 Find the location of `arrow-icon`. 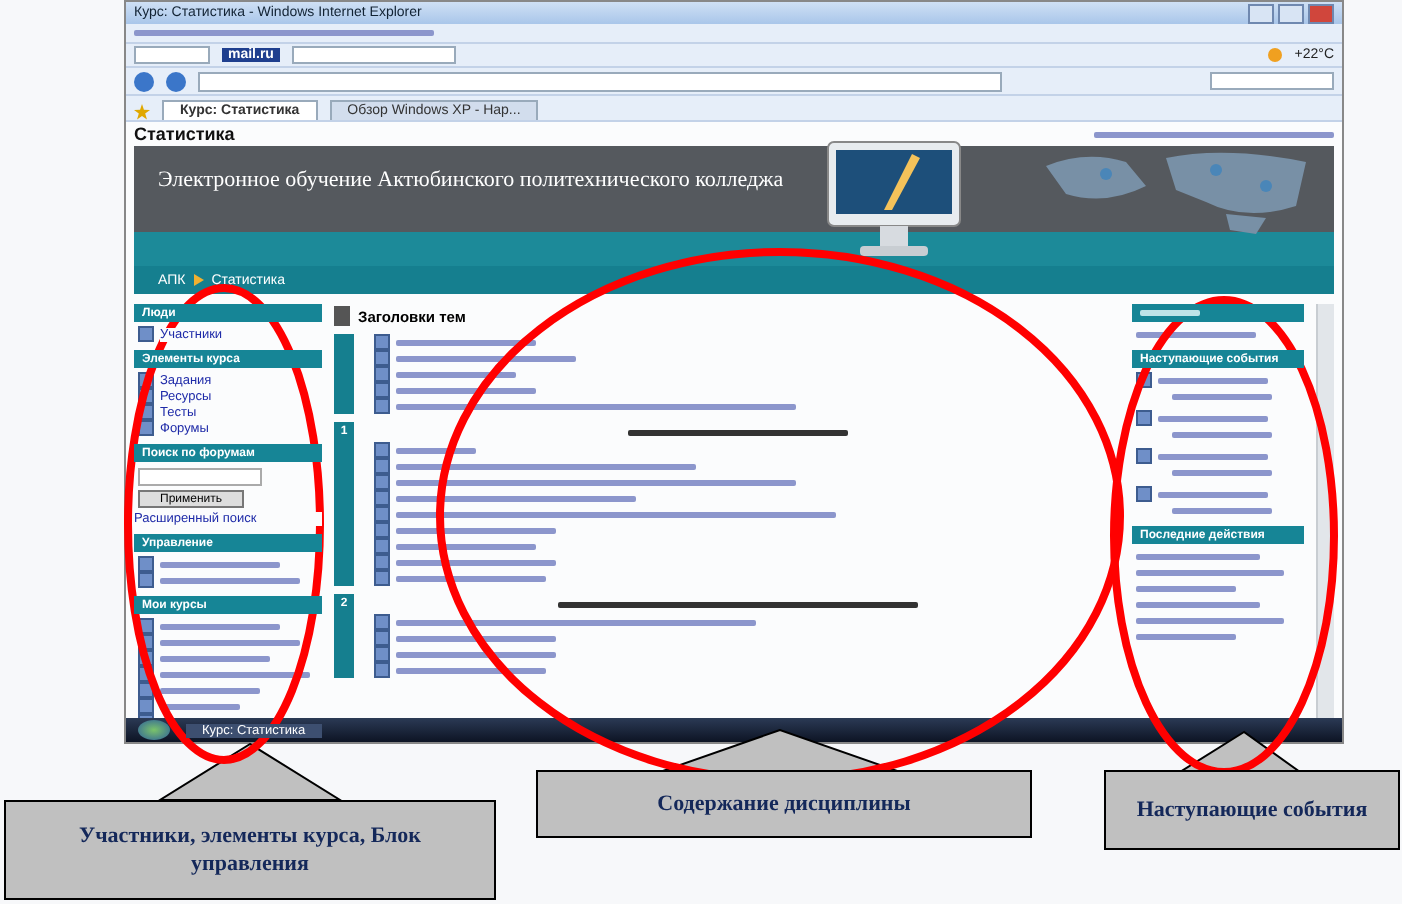

arrow-icon is located at coordinates (198, 280).